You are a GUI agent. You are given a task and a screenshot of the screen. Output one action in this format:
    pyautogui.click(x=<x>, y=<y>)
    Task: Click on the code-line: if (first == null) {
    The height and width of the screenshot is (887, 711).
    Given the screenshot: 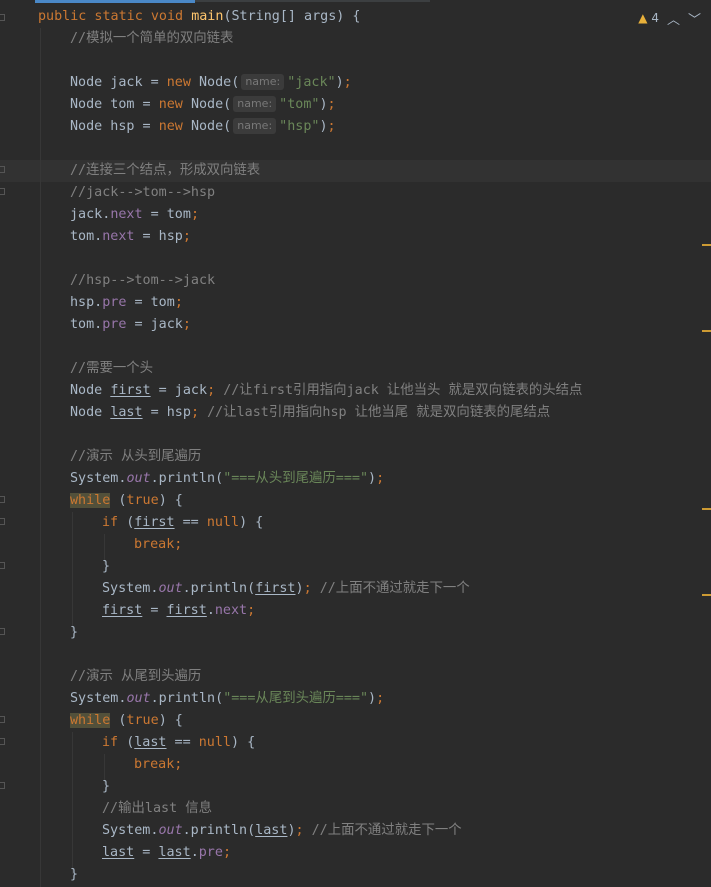 What is the action you would take?
    pyautogui.click(x=182, y=523)
    